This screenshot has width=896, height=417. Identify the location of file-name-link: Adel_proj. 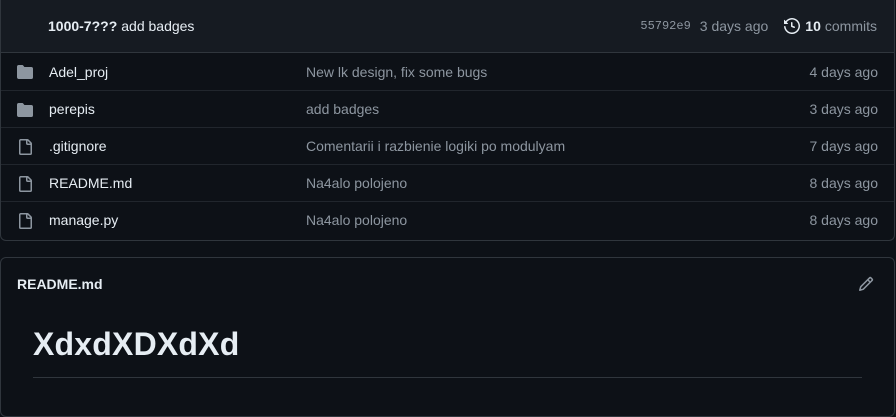
(78, 72).